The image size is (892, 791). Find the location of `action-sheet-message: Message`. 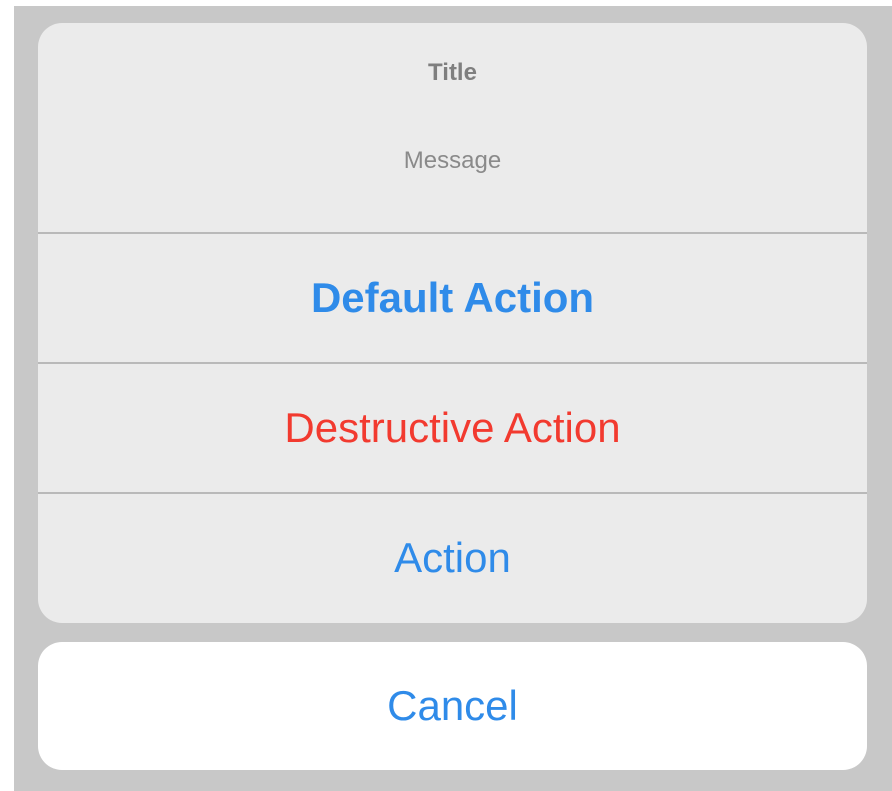

action-sheet-message: Message is located at coordinates (452, 160).